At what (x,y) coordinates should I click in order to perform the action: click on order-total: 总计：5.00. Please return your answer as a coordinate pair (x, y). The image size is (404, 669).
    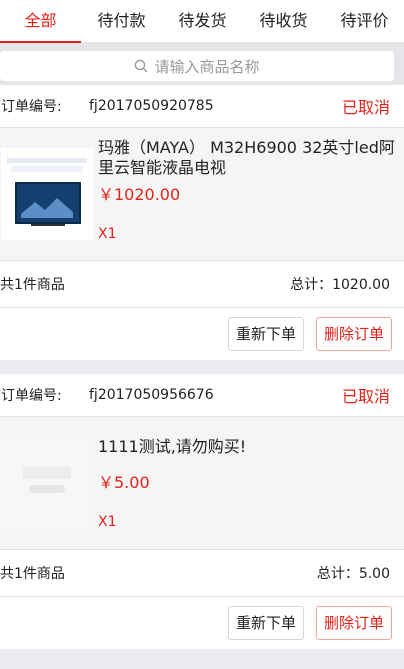
    Looking at the image, I should click on (353, 574).